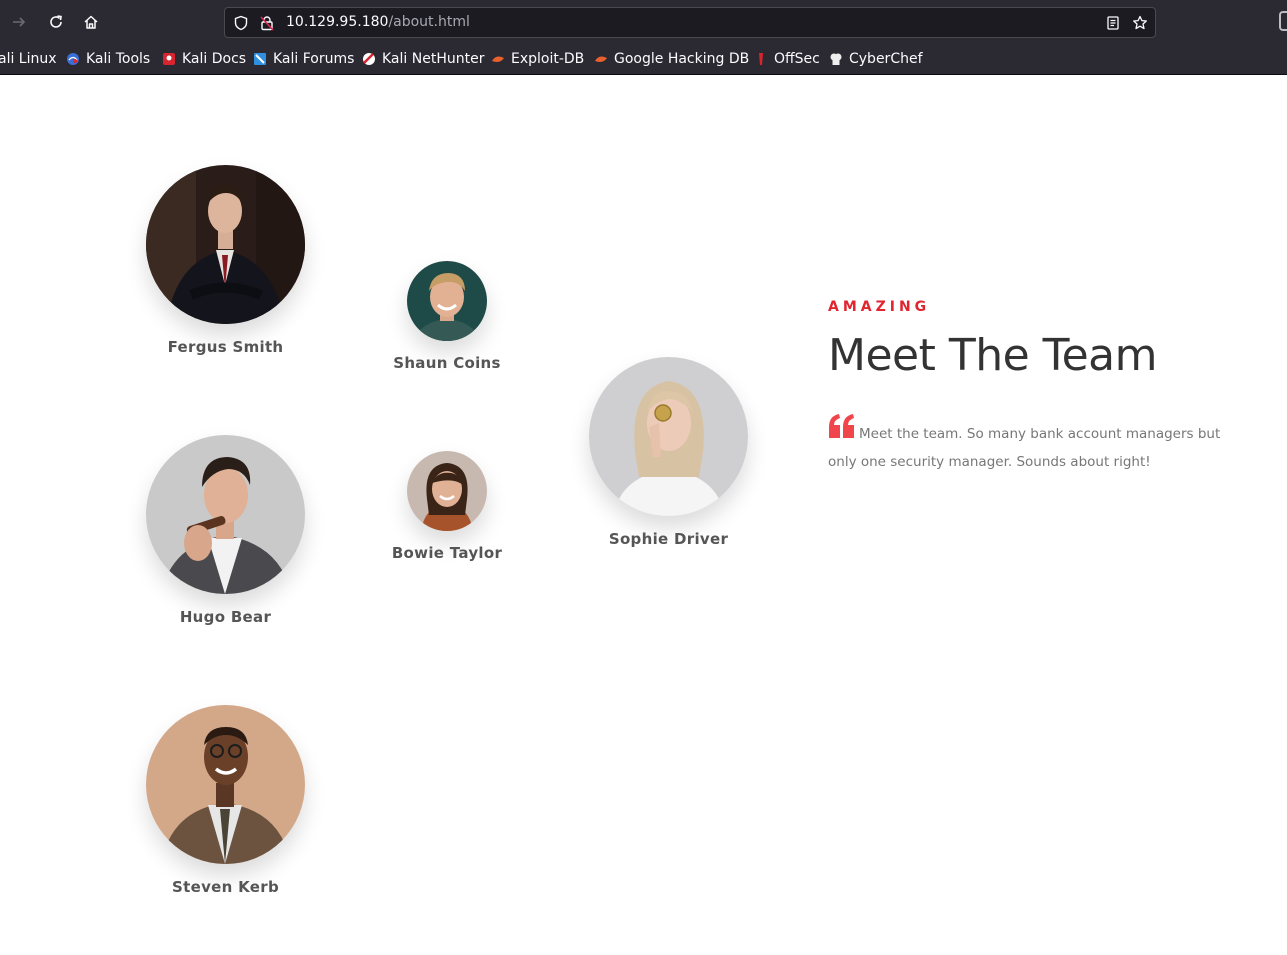 The width and height of the screenshot is (1287, 955). I want to click on kali-docs-icon, so click(169, 59).